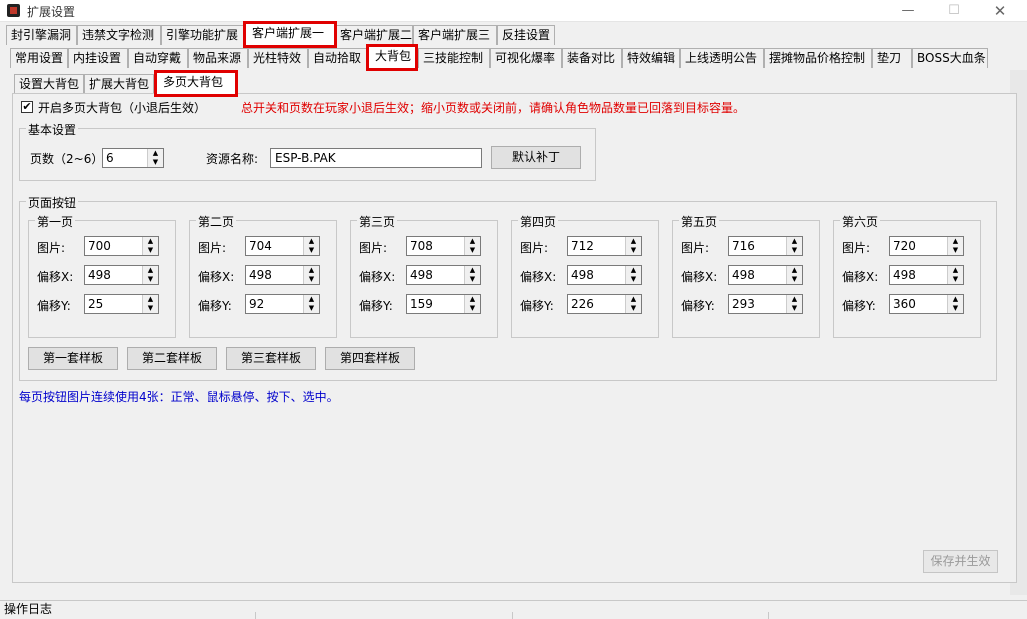  Describe the element at coordinates (370, 358) in the screenshot. I see `template-4-button: 第四套样板` at that location.